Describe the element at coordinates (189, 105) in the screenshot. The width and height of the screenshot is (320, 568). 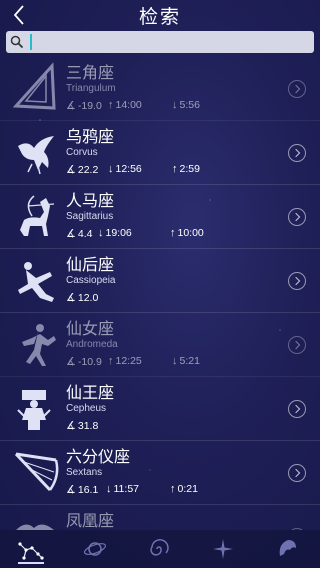
I see `set-time: 5:56` at that location.